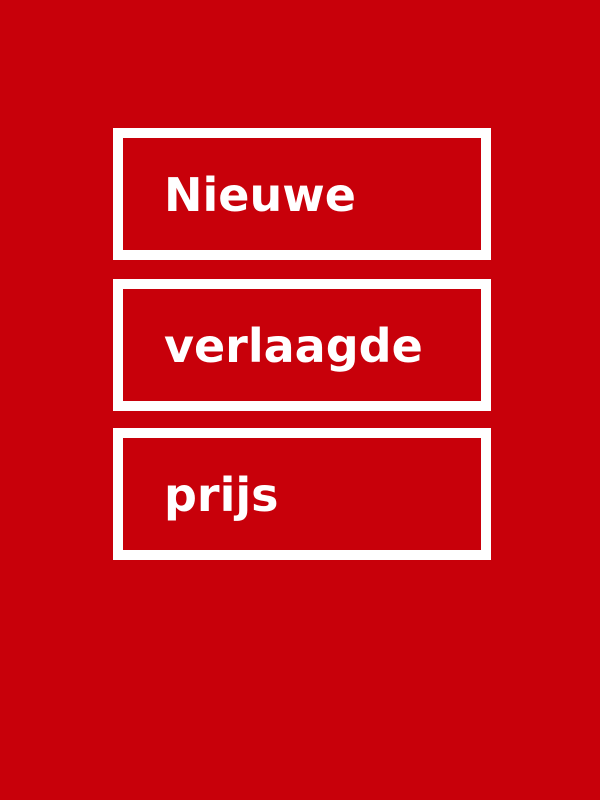 The image size is (600, 800). What do you see at coordinates (221, 495) in the screenshot?
I see `banner-word-3: prijs` at bounding box center [221, 495].